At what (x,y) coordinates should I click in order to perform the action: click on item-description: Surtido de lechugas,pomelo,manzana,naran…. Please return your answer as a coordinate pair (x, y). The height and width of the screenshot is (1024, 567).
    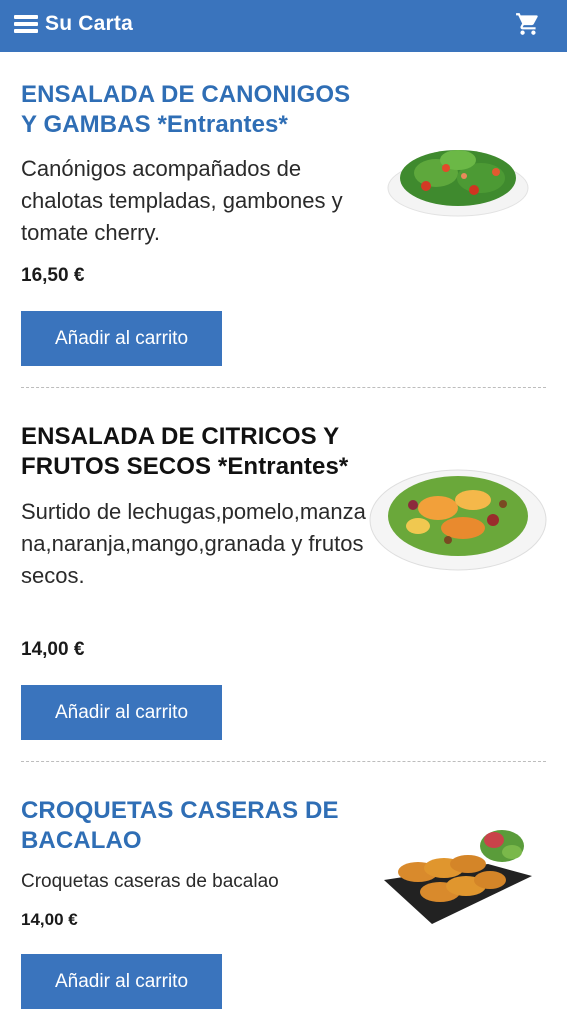
    Looking at the image, I should click on (193, 543).